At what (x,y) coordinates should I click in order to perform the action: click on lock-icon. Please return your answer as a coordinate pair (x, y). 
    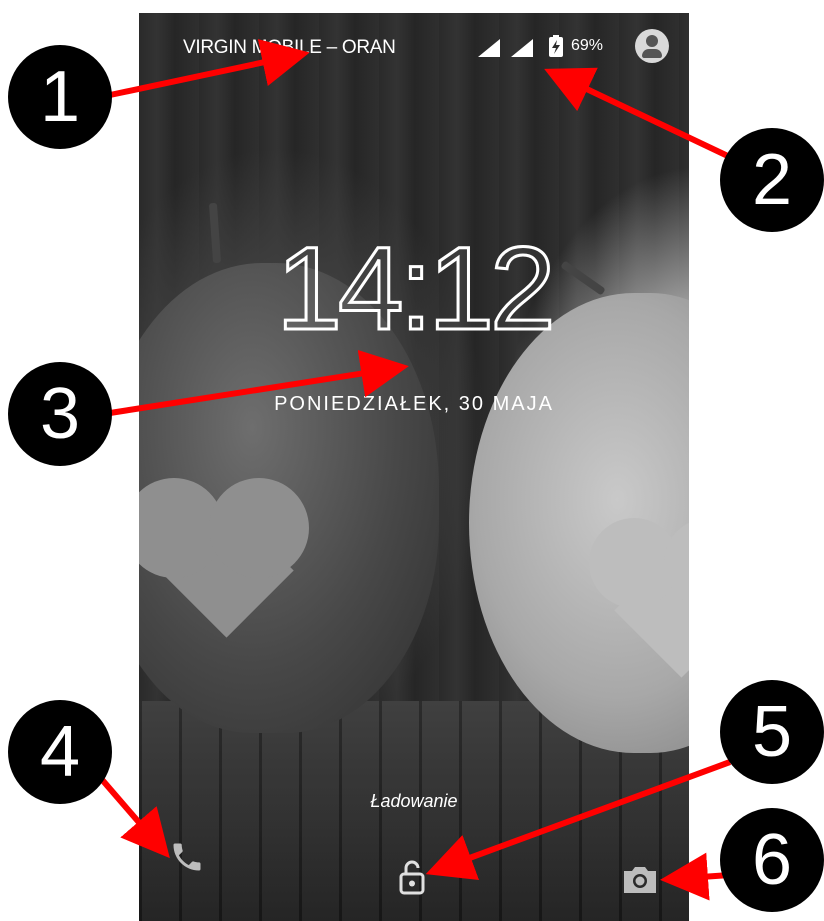
    Looking at the image, I should click on (412, 877).